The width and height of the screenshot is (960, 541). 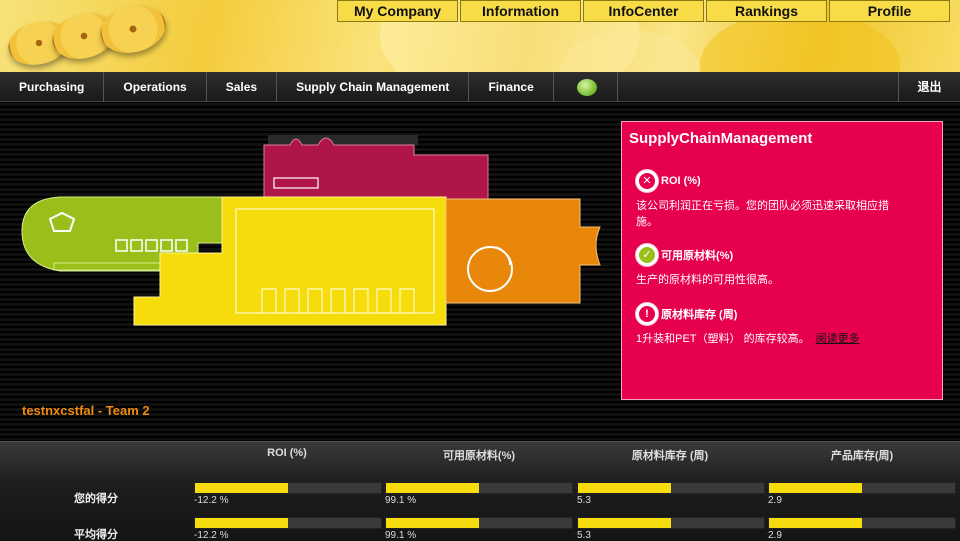 I want to click on pineapple-slice-image, so click(x=133, y=30).